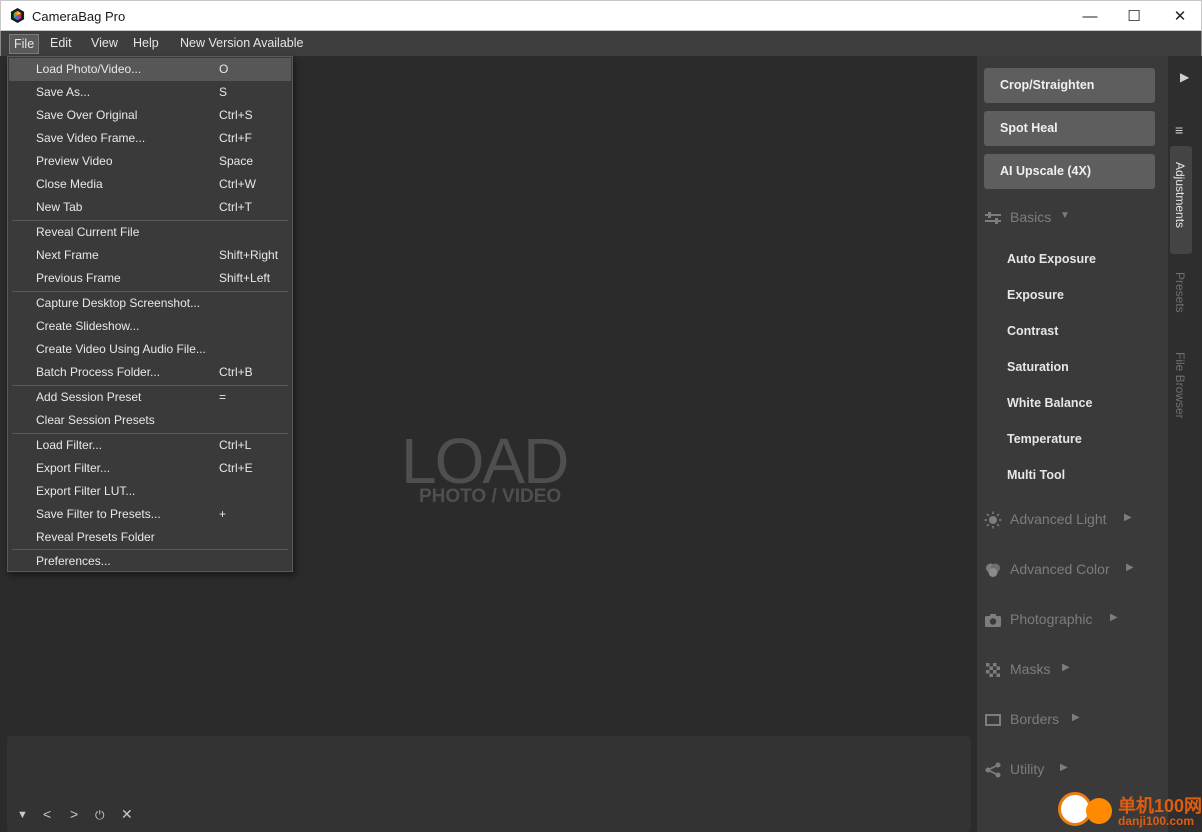 The width and height of the screenshot is (1202, 832). I want to click on title-bar: CameraBag Pro — ☐ ✕, so click(601, 15).